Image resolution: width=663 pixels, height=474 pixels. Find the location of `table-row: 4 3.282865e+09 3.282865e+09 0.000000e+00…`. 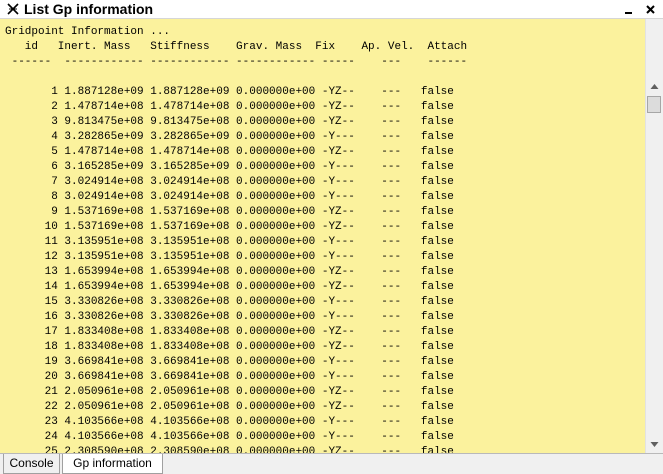

table-row: 4 3.282865e+09 3.282865e+09 0.000000e+00… is located at coordinates (229, 137).